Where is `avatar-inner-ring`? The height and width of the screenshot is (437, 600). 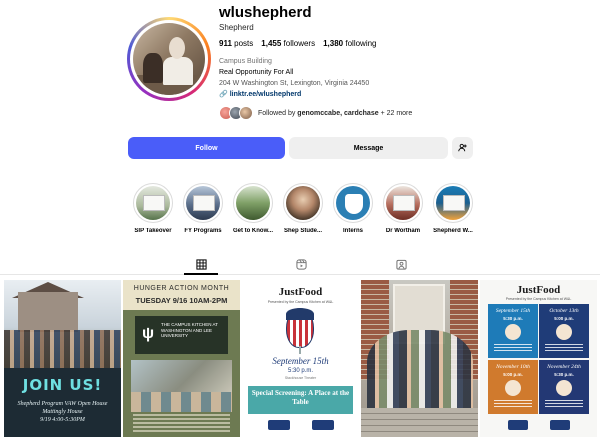 avatar-inner-ring is located at coordinates (169, 59).